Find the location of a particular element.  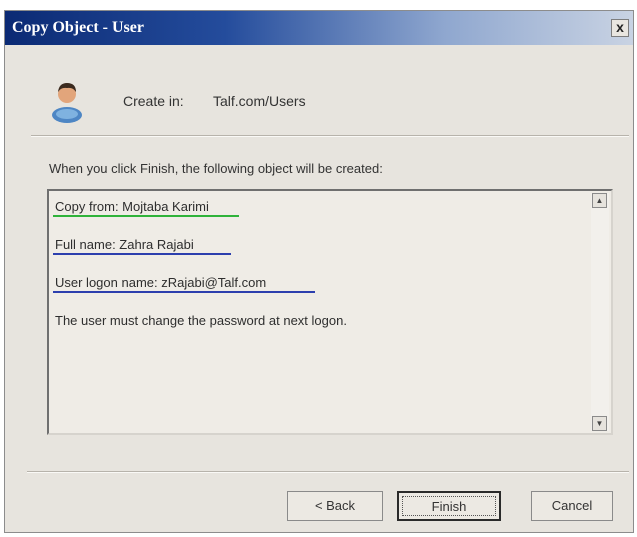

scroll-up-button: ▲ is located at coordinates (599, 200).